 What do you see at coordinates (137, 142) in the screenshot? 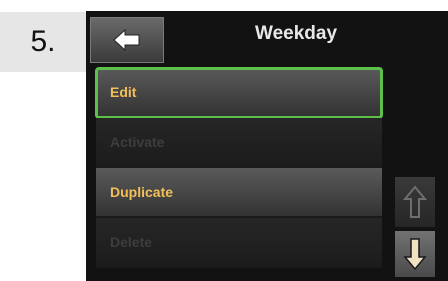
I see `menu-item-label: Activate` at bounding box center [137, 142].